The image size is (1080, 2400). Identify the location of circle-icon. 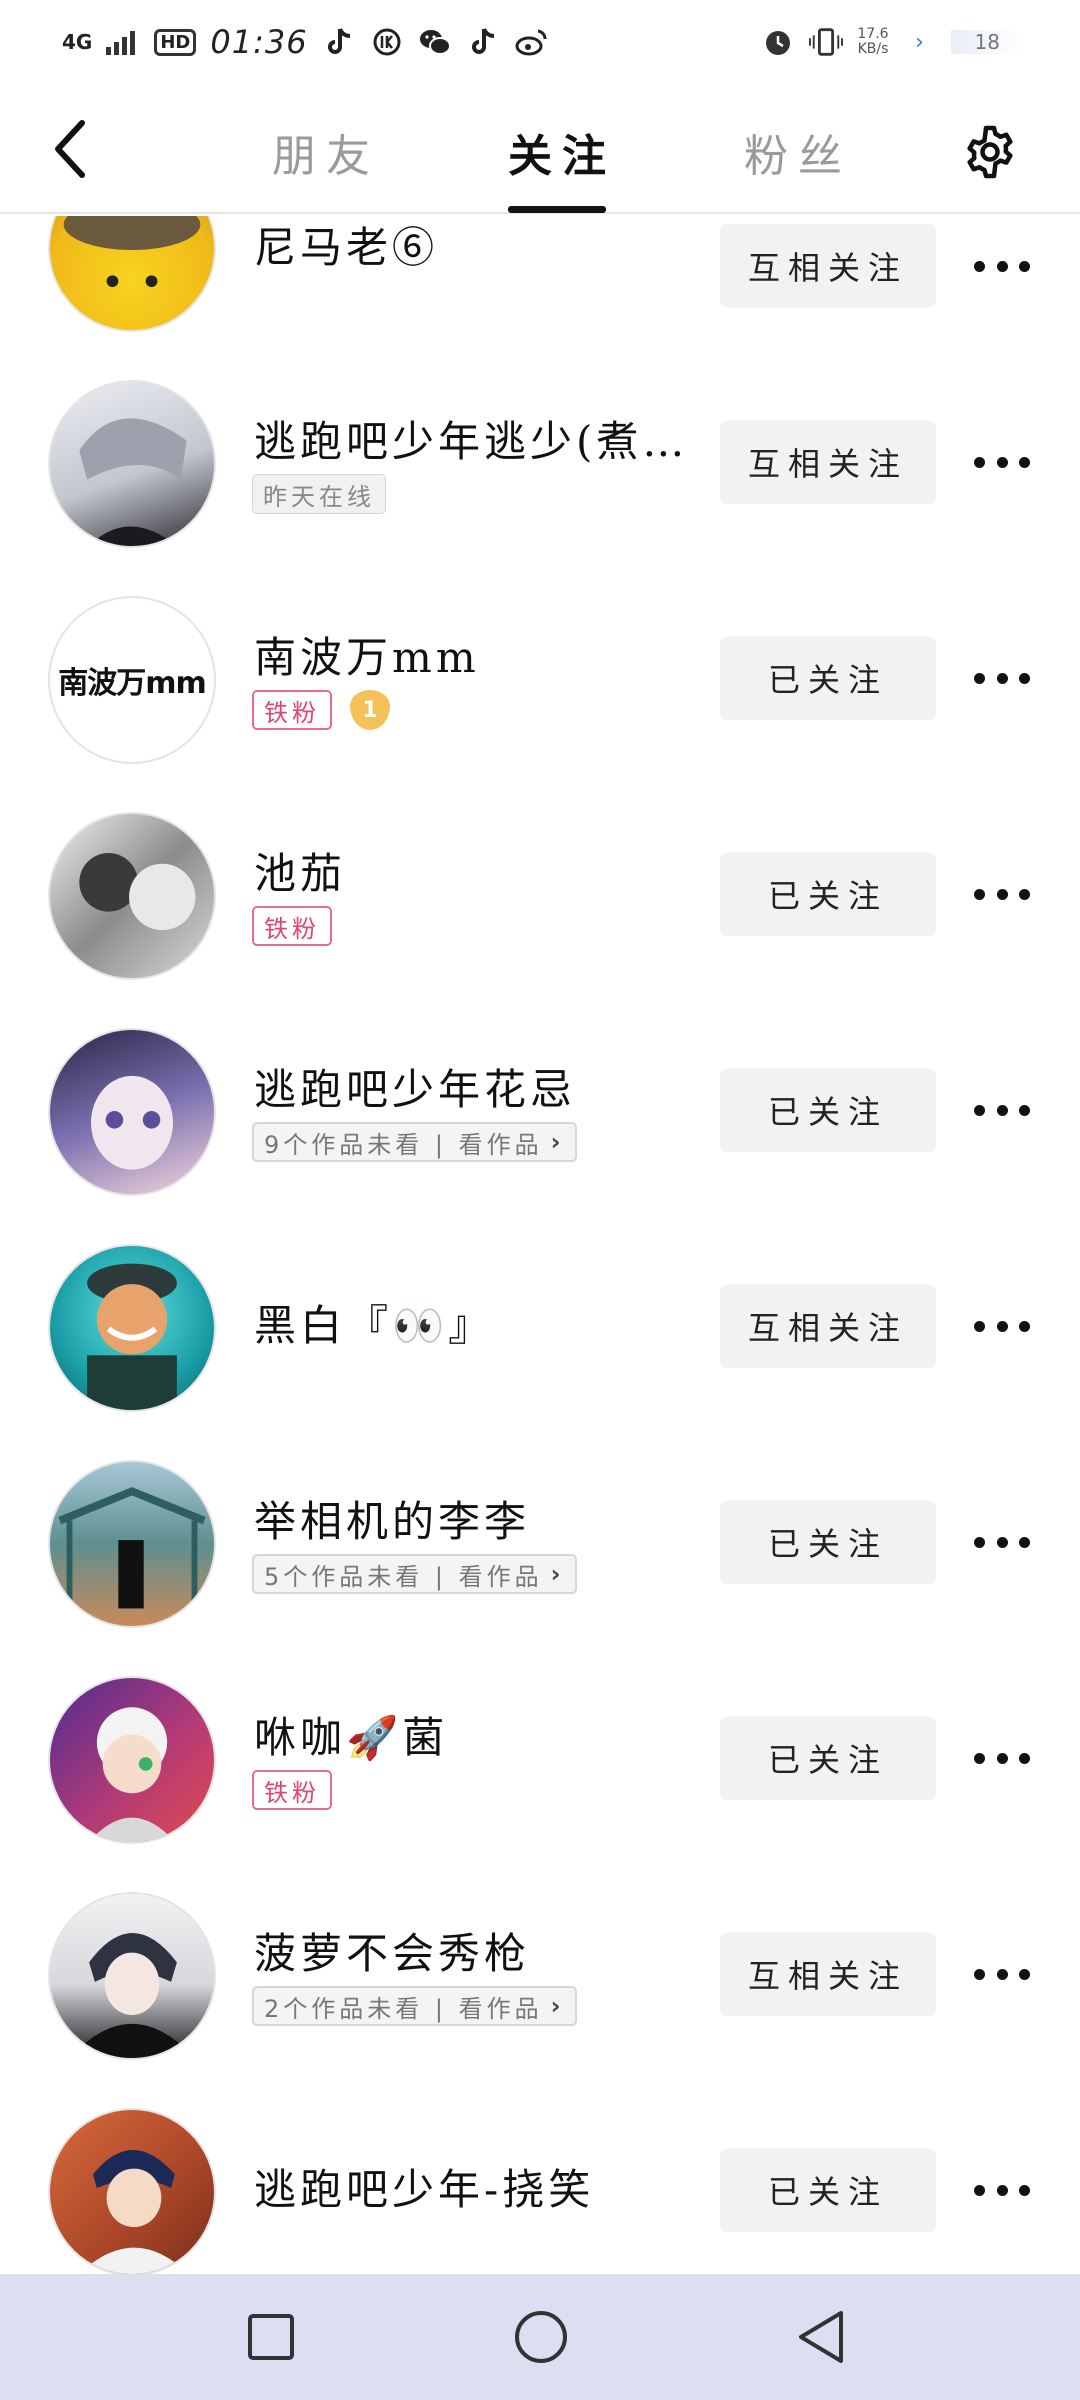
(541, 2337).